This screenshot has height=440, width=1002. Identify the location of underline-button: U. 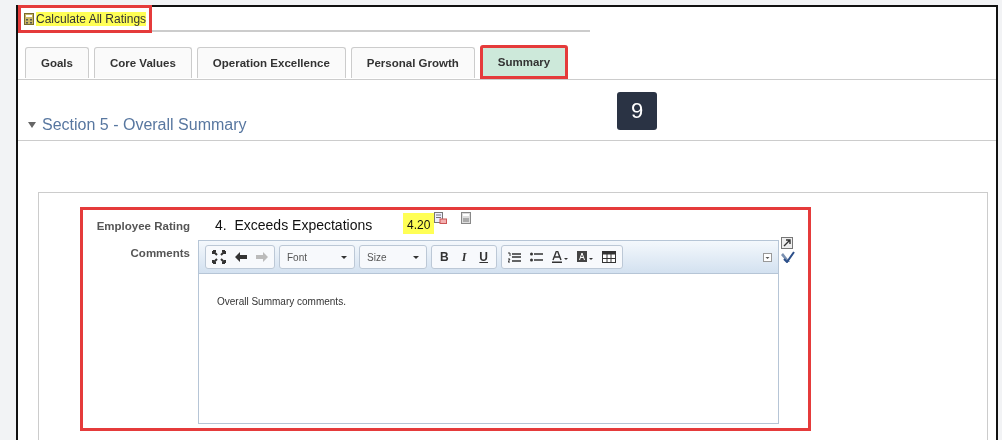
(483, 257).